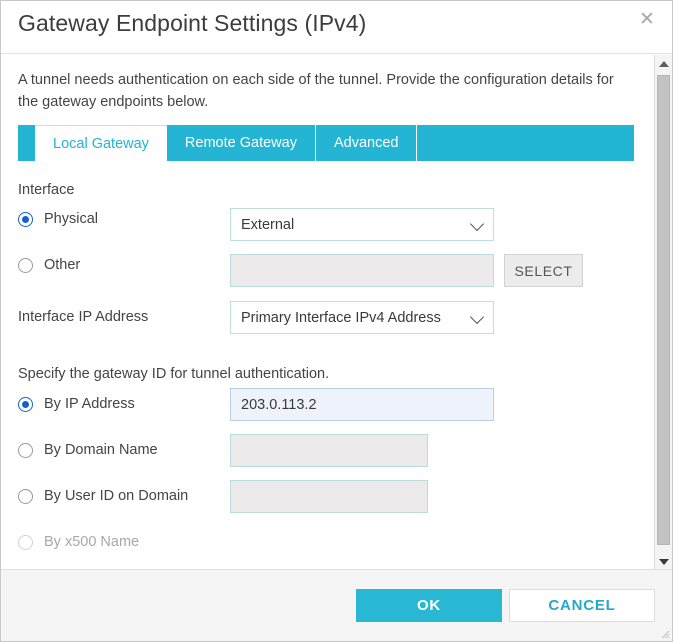 The width and height of the screenshot is (673, 642). I want to click on tab-strip: Local Gateway Remote Gateway Advanced, so click(326, 143).